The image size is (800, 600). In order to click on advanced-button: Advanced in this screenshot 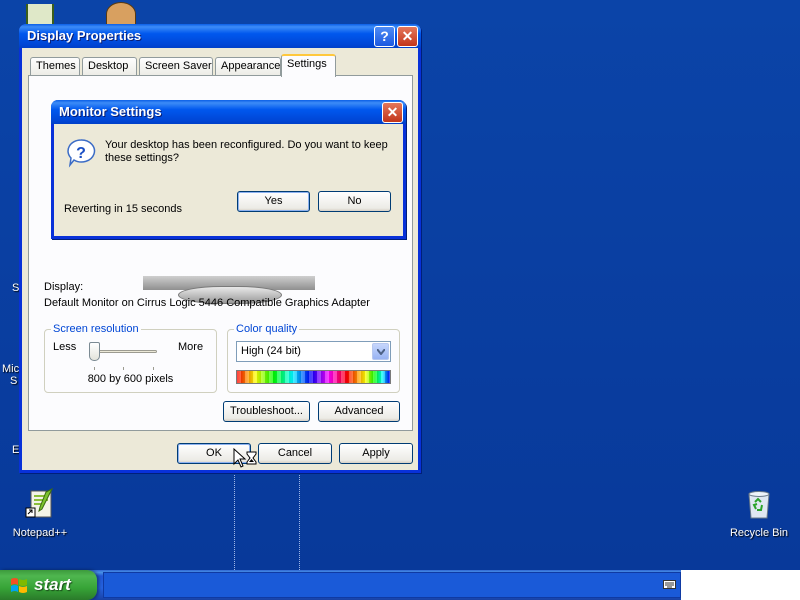, I will do `click(359, 411)`.